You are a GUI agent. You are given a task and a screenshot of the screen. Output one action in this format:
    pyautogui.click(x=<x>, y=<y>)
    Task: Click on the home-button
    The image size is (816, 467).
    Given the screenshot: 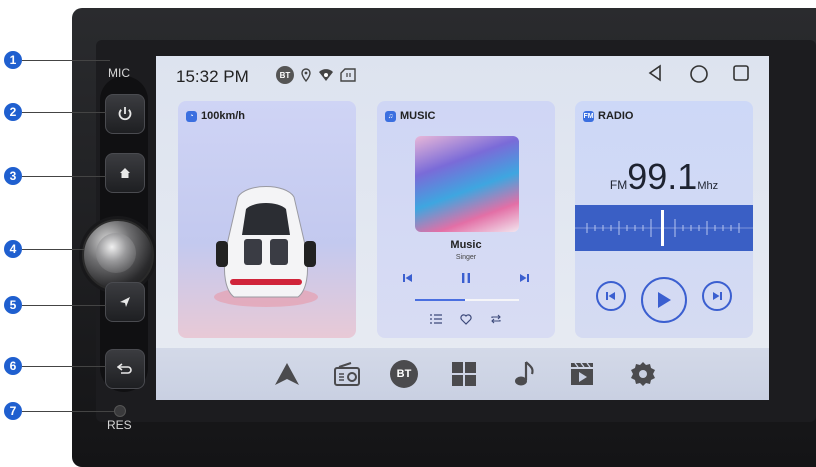 What is the action you would take?
    pyautogui.click(x=125, y=173)
    